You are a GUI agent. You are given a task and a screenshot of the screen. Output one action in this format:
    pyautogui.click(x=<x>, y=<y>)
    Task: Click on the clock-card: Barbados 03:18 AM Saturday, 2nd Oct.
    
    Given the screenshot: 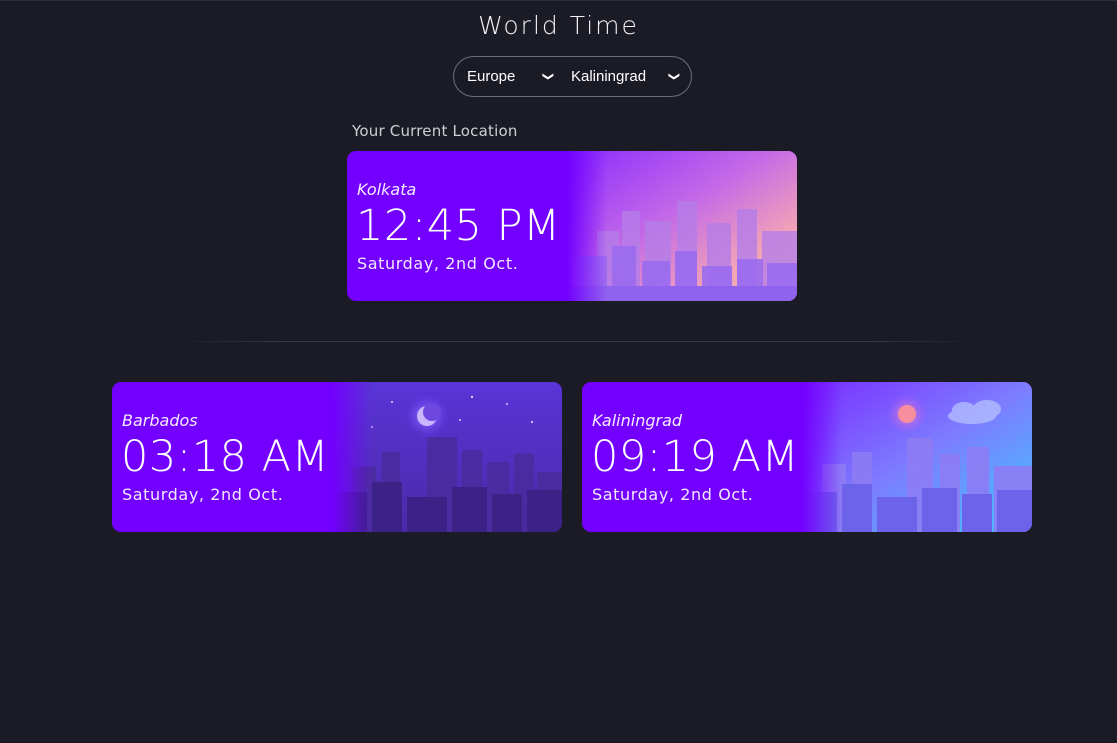 What is the action you would take?
    pyautogui.click(x=337, y=457)
    